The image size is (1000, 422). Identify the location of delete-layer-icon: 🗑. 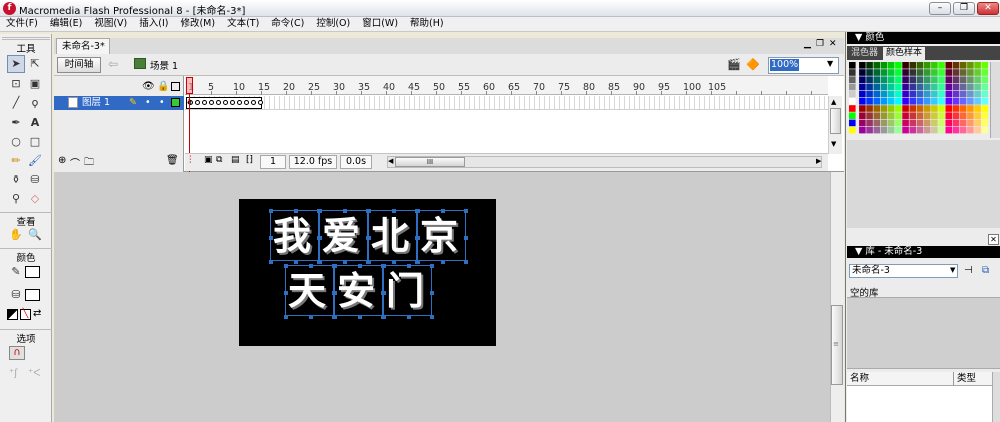
(172, 160).